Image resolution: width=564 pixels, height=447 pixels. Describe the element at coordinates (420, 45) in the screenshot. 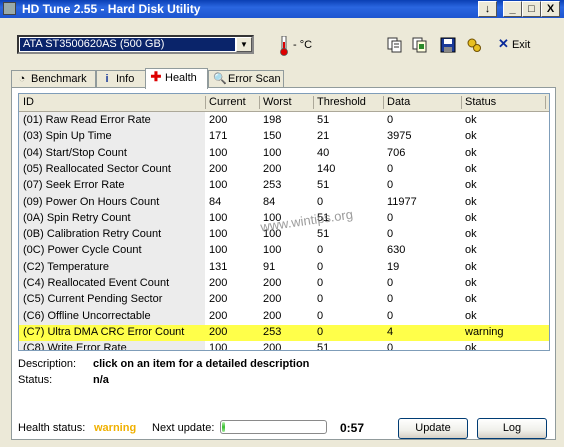

I see `copy-all-icon` at that location.